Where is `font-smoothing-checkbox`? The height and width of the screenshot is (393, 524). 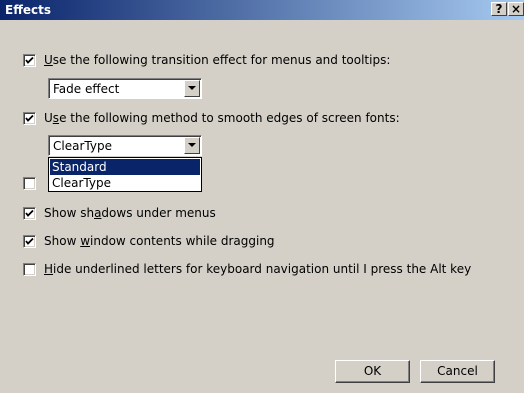 font-smoothing-checkbox is located at coordinates (29, 118).